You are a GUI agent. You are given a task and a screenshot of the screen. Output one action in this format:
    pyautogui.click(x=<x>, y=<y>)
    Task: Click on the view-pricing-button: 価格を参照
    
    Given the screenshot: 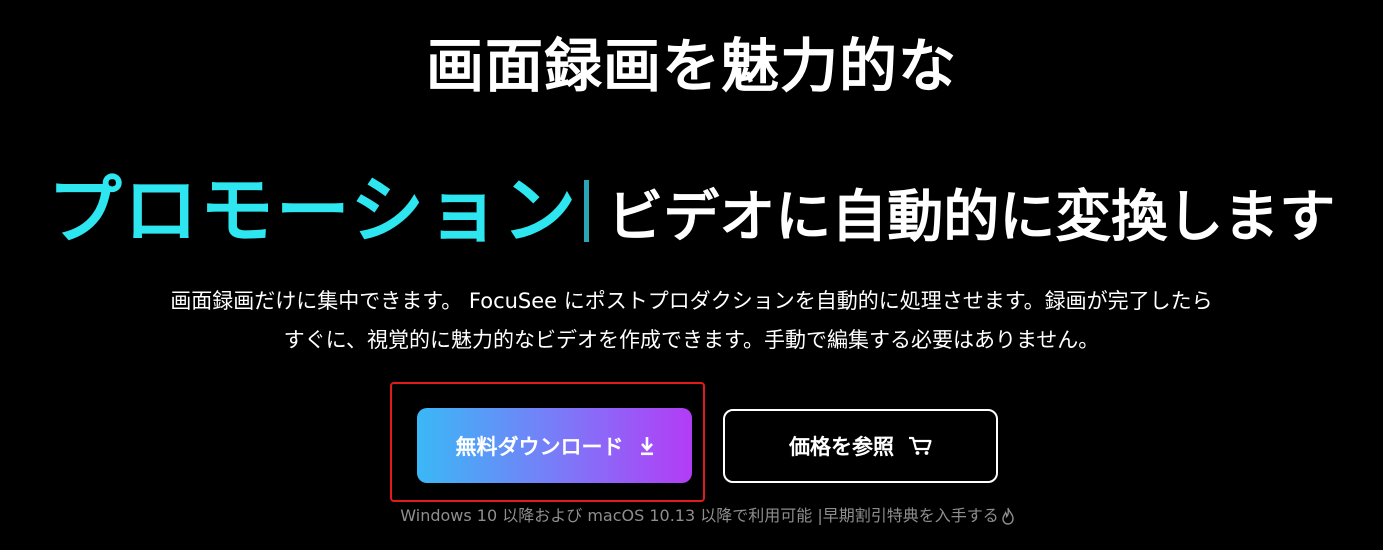 What is the action you would take?
    pyautogui.click(x=860, y=446)
    